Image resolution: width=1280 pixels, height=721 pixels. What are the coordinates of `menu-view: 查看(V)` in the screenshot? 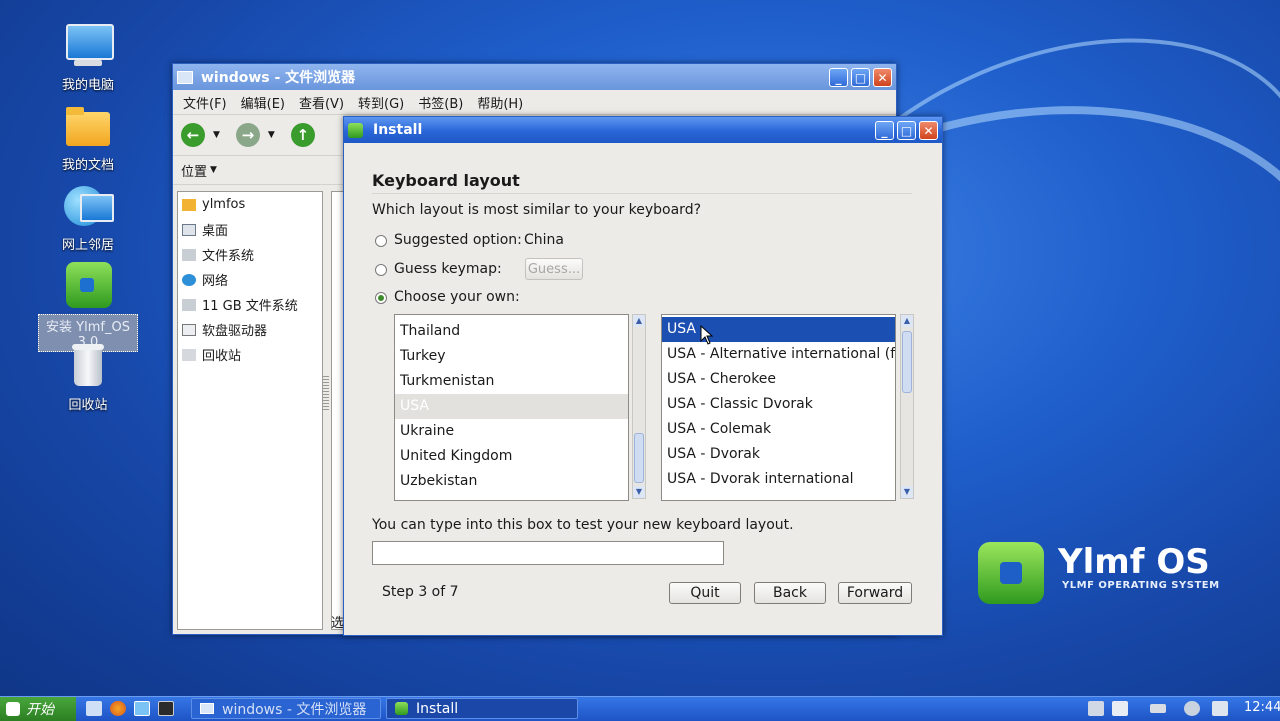 It's located at (321, 102).